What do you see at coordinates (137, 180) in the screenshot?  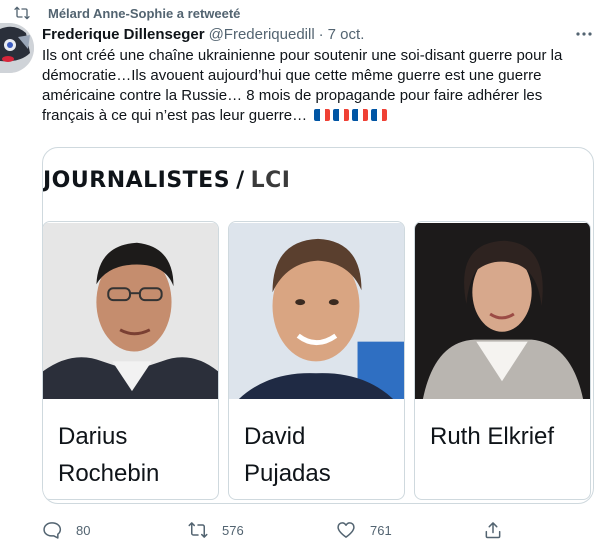 I see `card-title-text: JOURNALISTES` at bounding box center [137, 180].